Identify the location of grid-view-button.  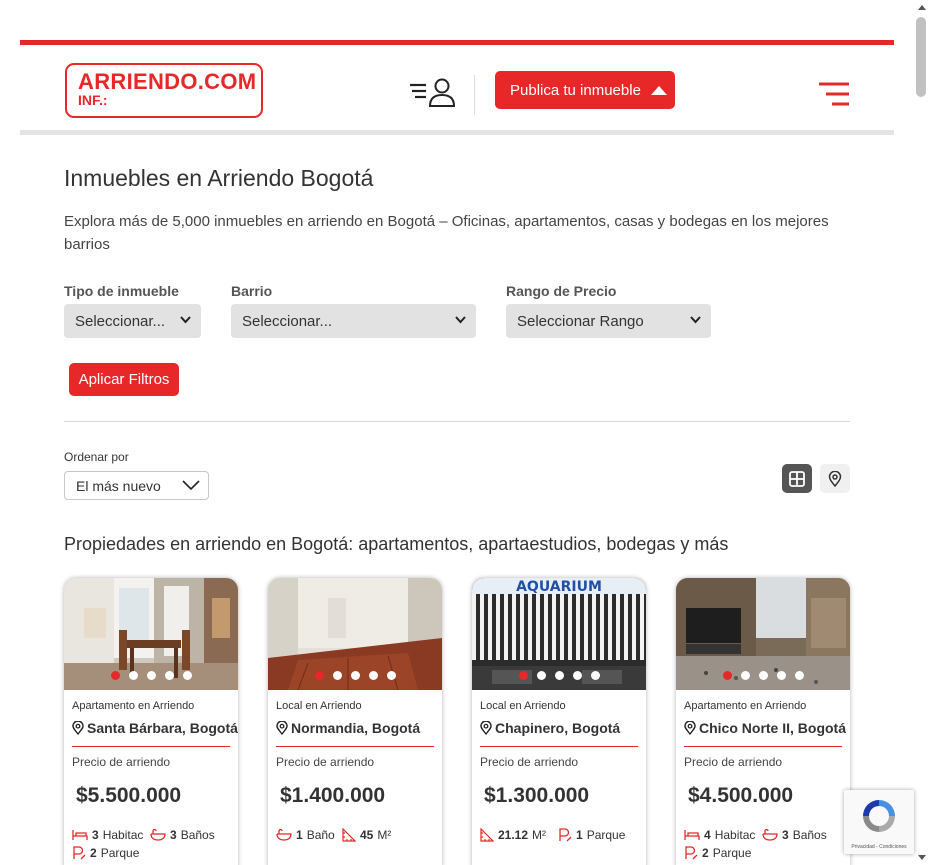
(797, 478).